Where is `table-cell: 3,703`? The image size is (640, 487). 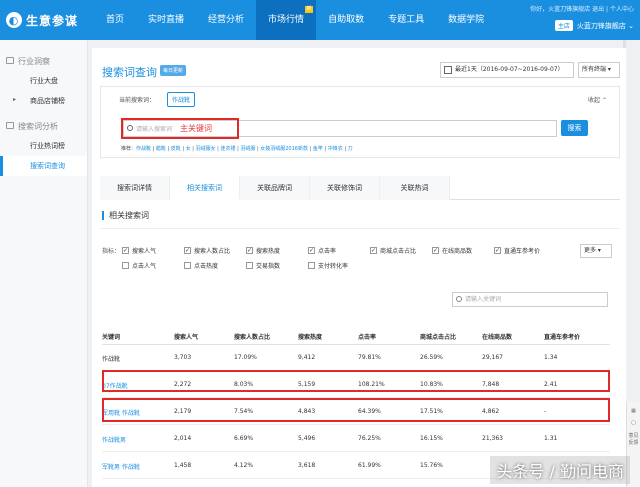 table-cell: 3,703 is located at coordinates (183, 357).